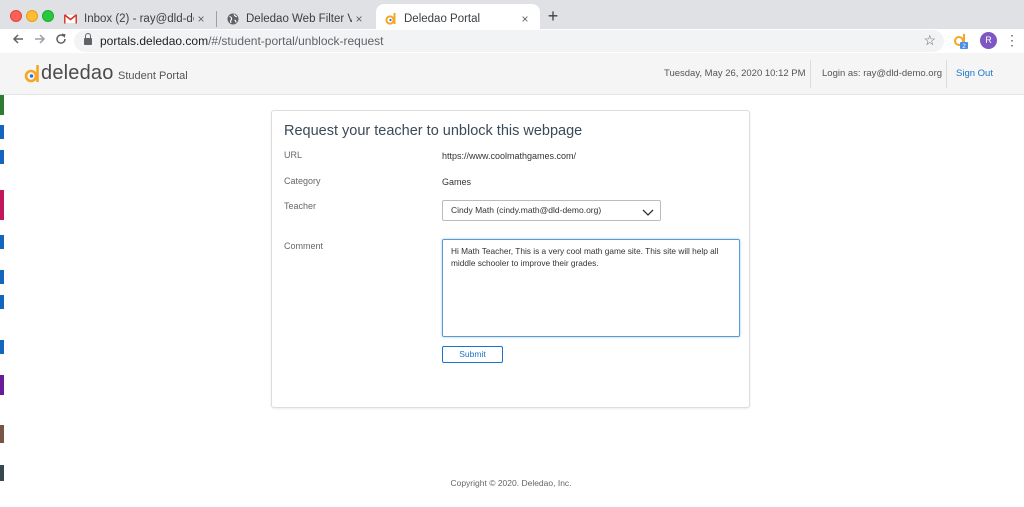 This screenshot has height=507, width=1024. Describe the element at coordinates (302, 181) in the screenshot. I see `category-label: Category` at that location.